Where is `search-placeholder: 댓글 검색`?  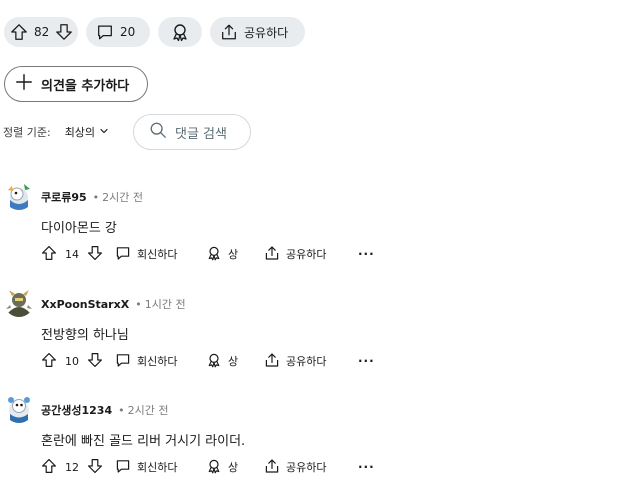
search-placeholder: 댓글 검색 is located at coordinates (201, 134).